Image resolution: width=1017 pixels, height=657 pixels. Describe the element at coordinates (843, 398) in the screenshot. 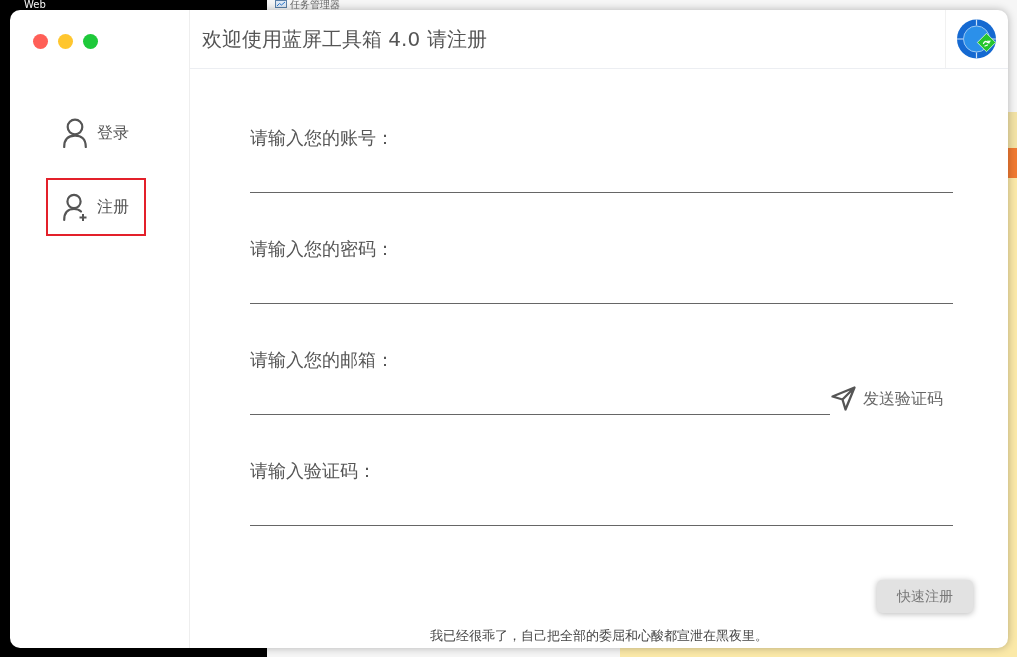

I see `paper-plane-icon` at that location.